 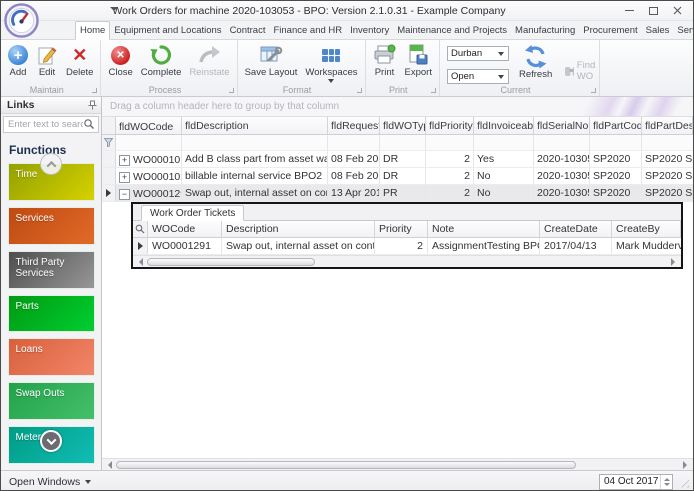 I want to click on open-windows-button: Open Windows, so click(x=50, y=482).